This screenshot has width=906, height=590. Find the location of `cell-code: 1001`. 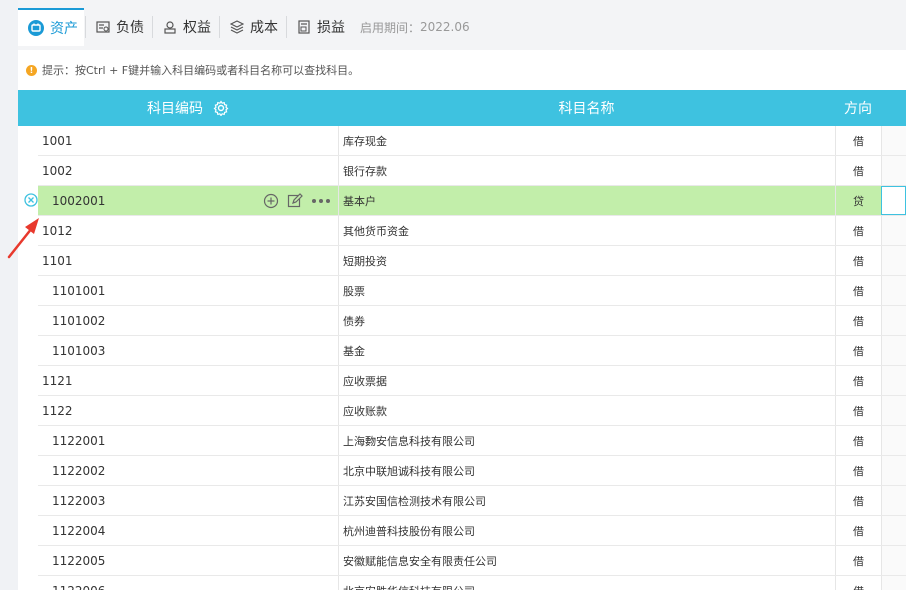

cell-code: 1001 is located at coordinates (57, 140).